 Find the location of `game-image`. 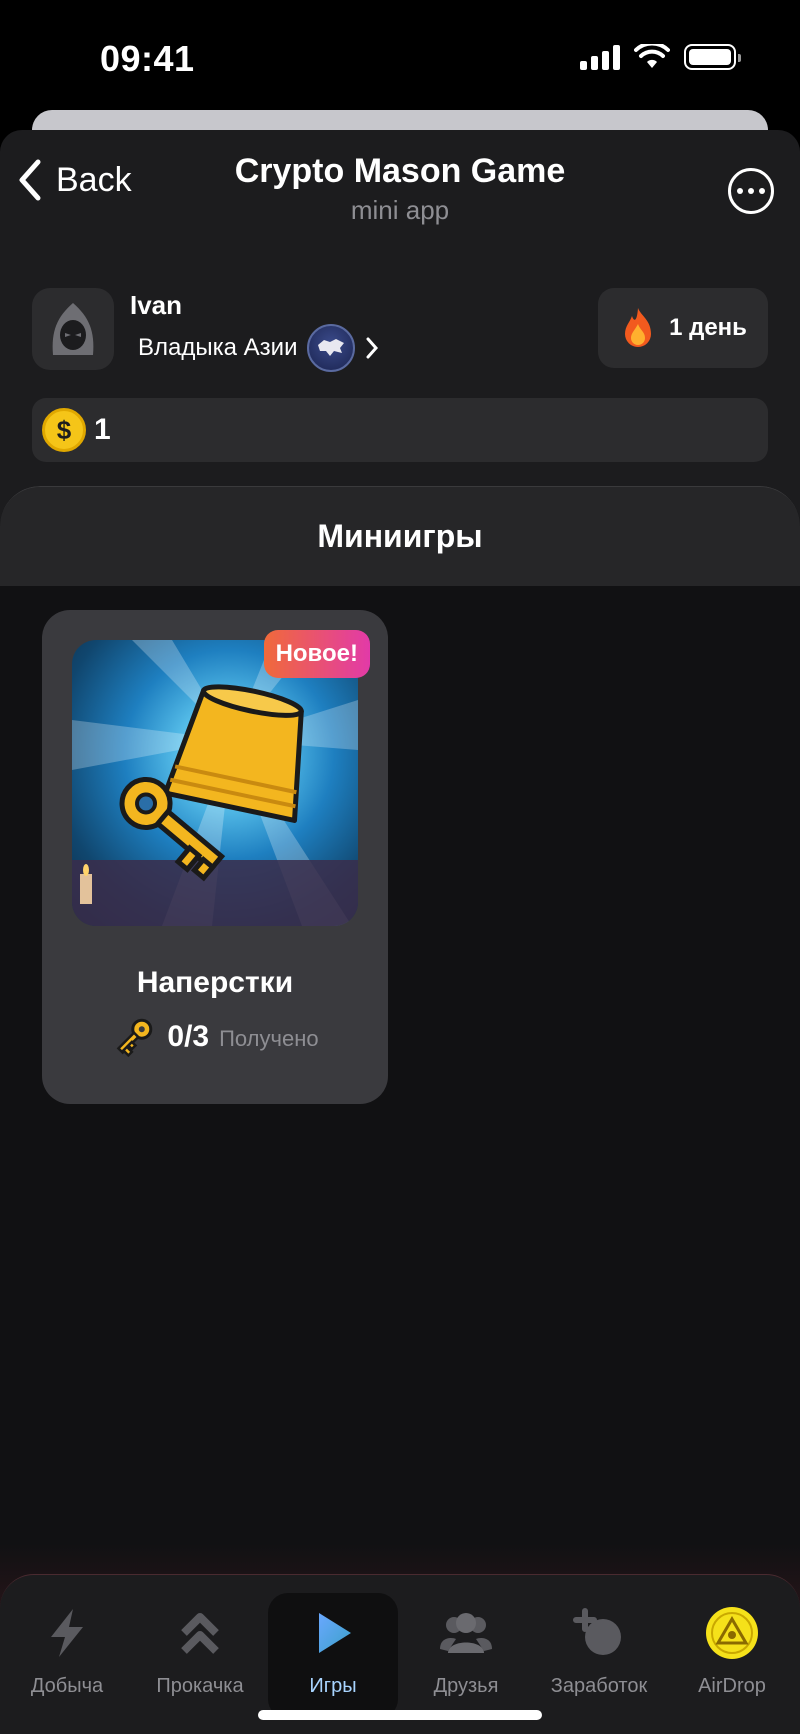

game-image is located at coordinates (215, 783).